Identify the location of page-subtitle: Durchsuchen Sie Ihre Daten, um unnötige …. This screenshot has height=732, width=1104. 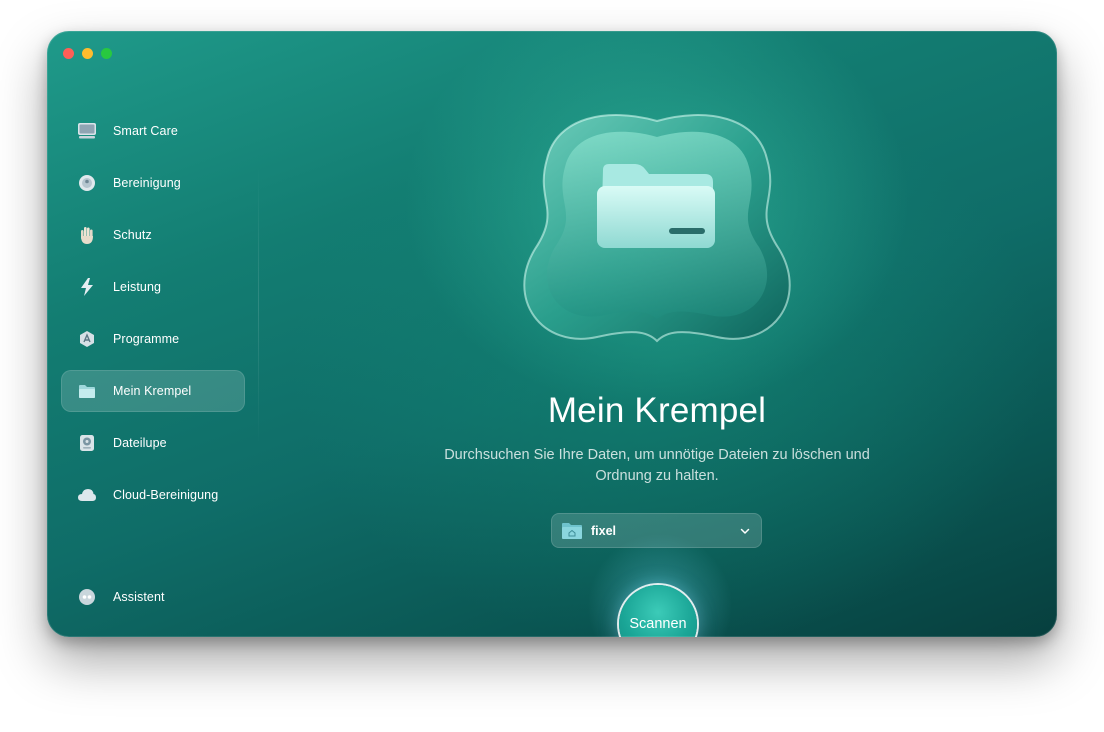
(657, 465).